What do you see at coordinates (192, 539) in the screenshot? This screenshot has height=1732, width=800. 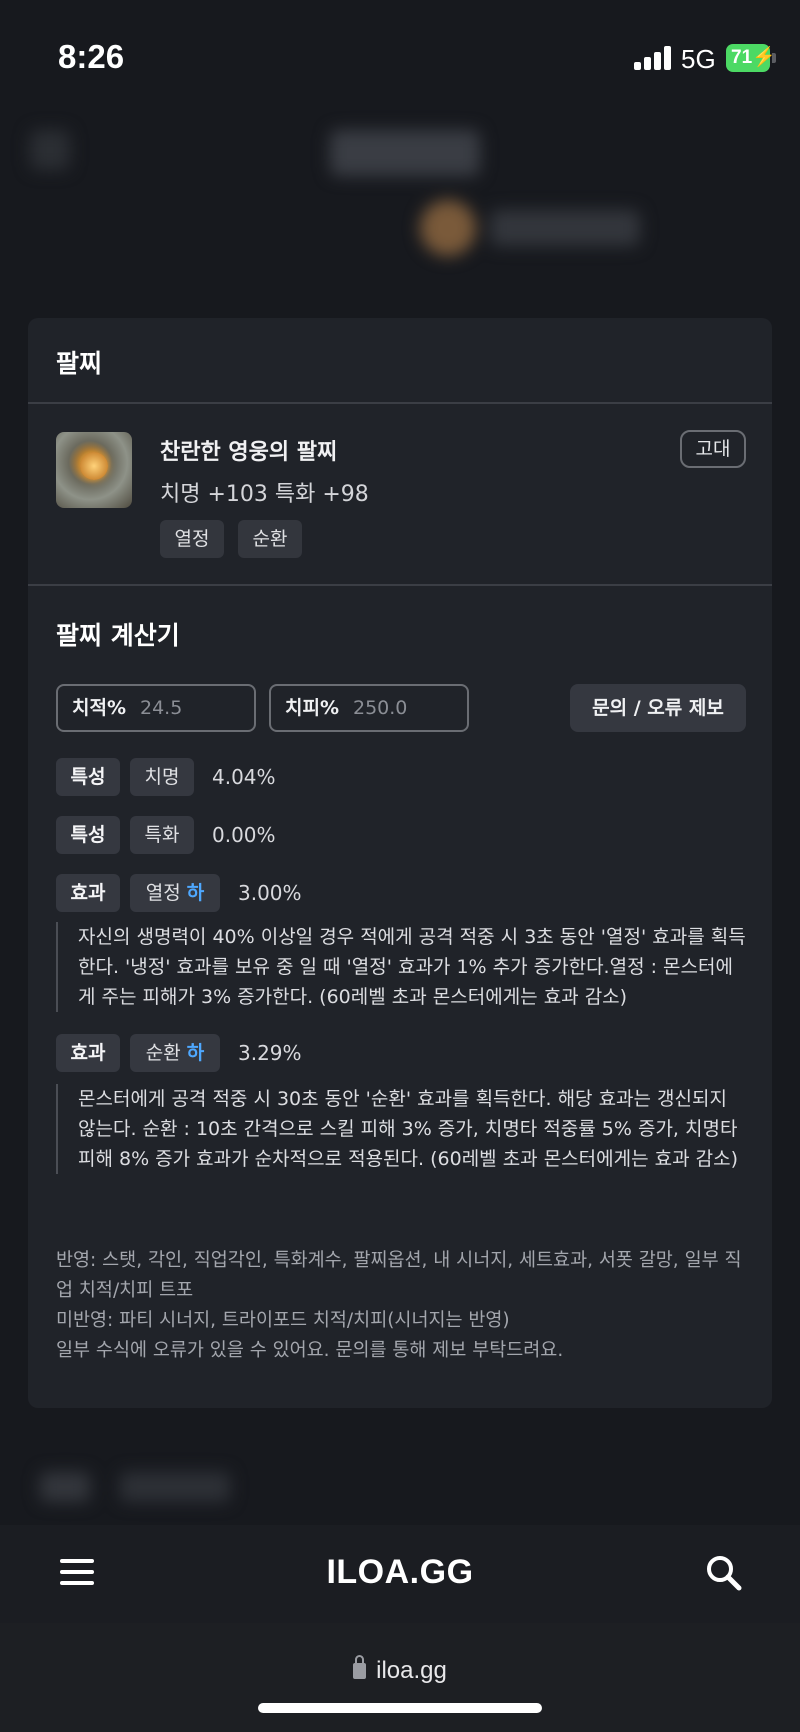 I see `item-tag: 열정` at bounding box center [192, 539].